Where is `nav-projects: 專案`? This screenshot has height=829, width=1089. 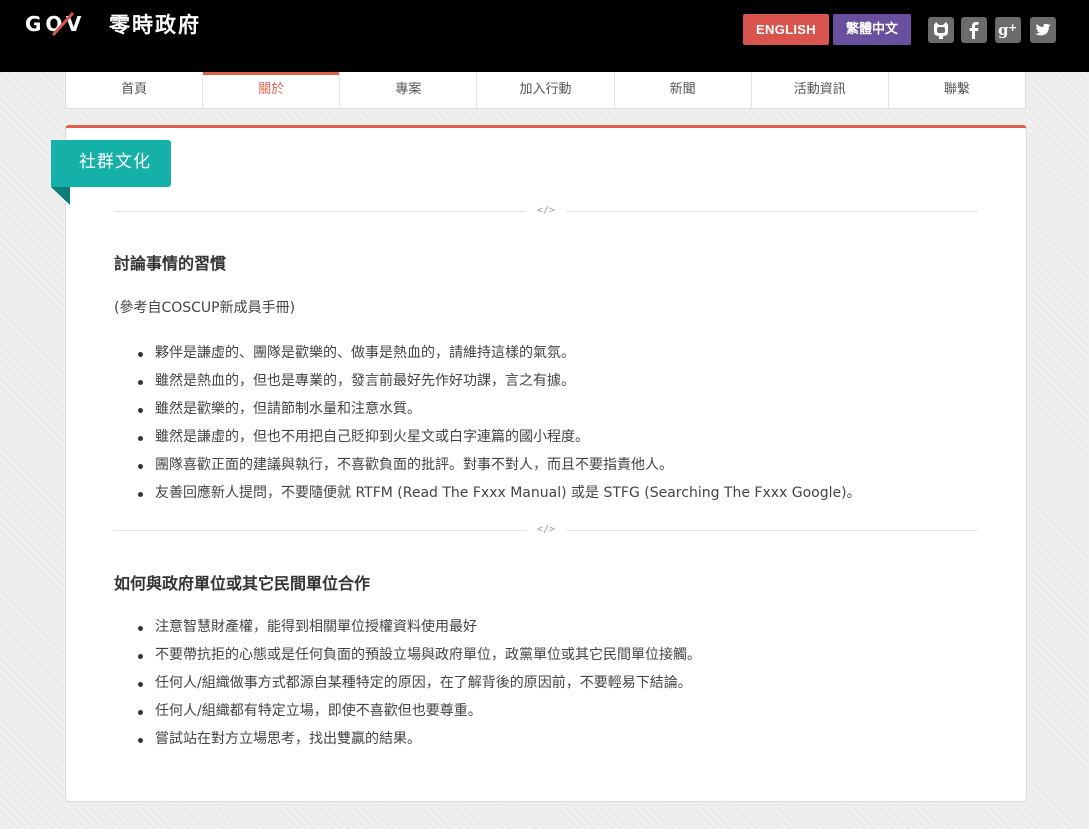
nav-projects: 專案 is located at coordinates (409, 90).